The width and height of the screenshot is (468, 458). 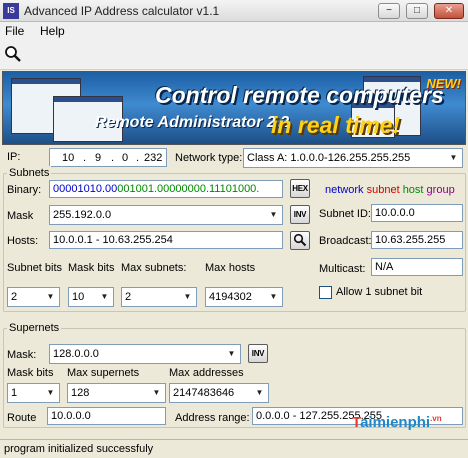 I want to click on network-type-label: Network type:, so click(x=209, y=158).